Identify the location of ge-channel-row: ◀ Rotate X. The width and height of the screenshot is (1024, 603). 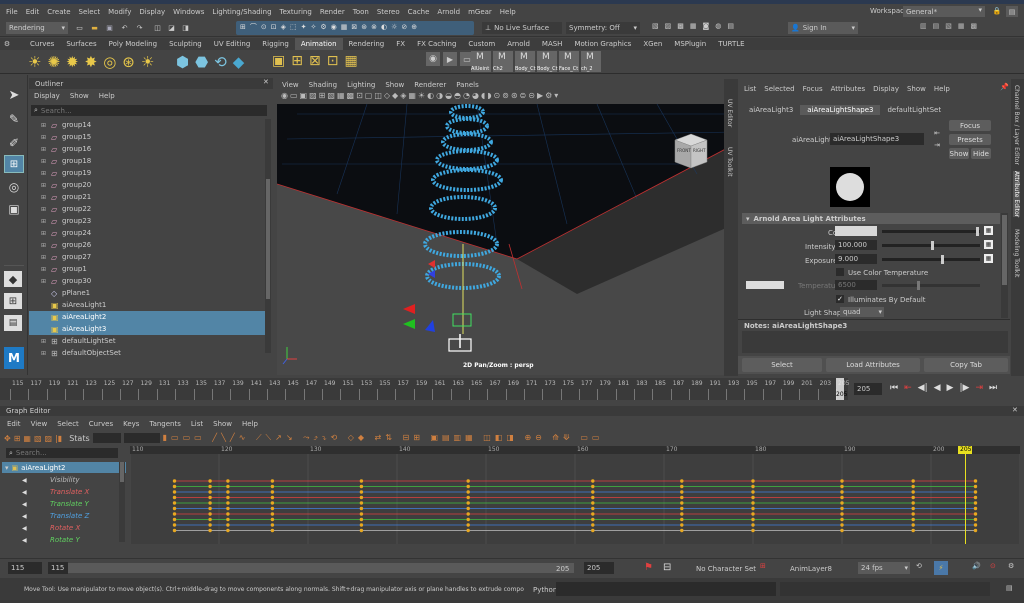
(62, 528).